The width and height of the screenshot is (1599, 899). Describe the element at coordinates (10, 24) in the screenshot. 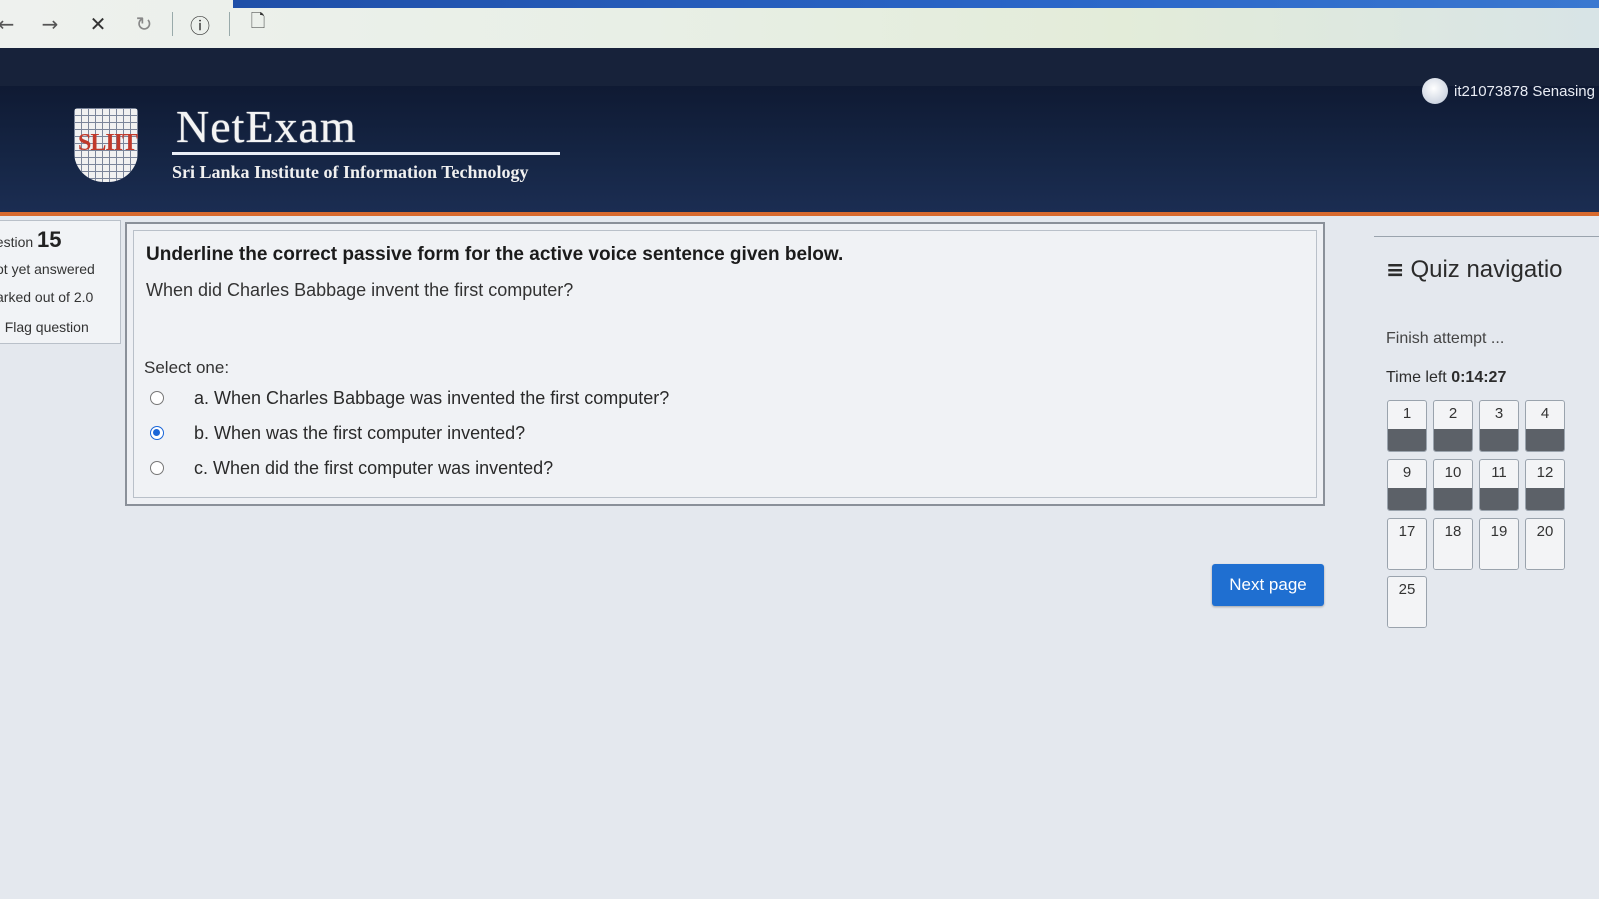

I see `back-icon: ←` at that location.